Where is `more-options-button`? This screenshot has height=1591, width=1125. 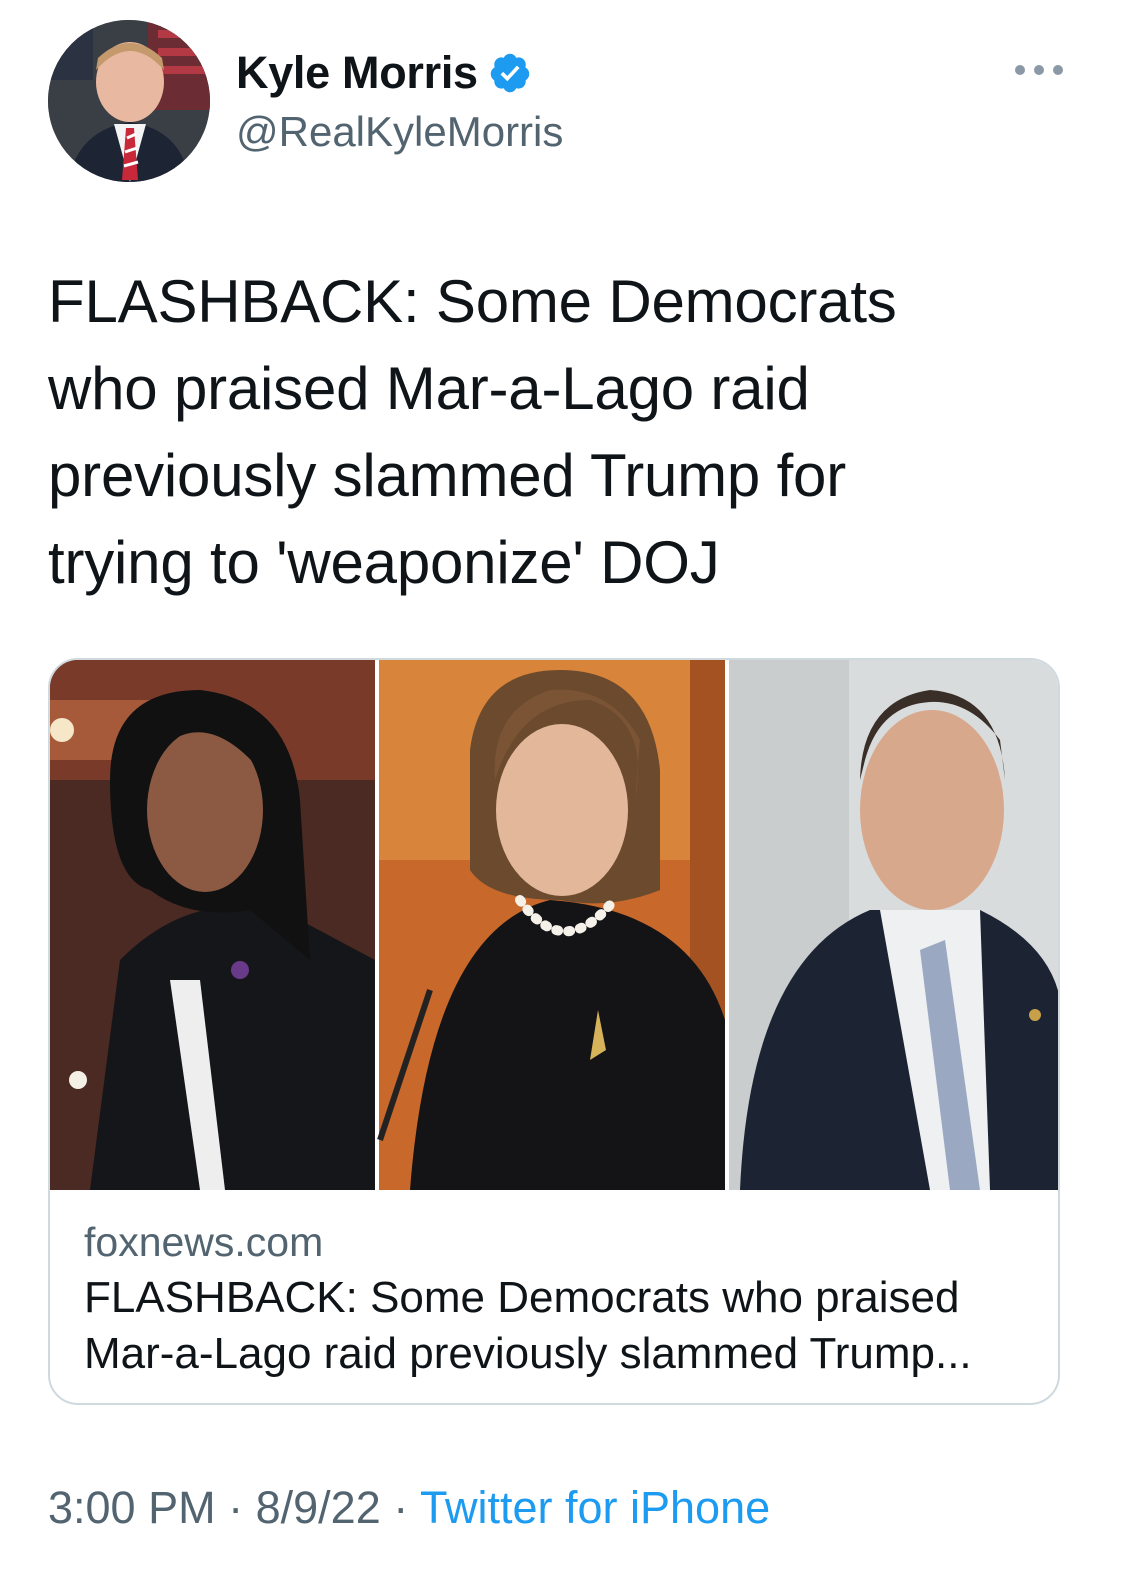 more-options-button is located at coordinates (1039, 70).